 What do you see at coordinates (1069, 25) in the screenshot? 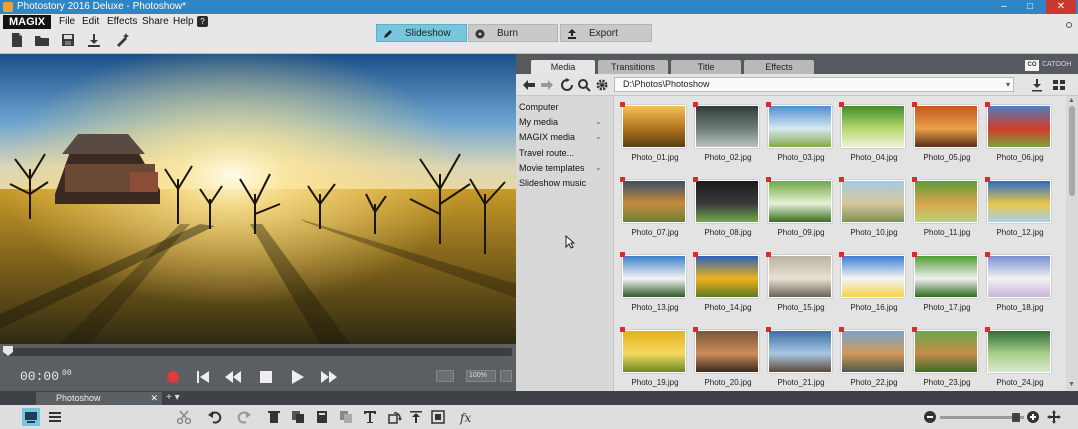
I see `settings-dot-icon` at bounding box center [1069, 25].